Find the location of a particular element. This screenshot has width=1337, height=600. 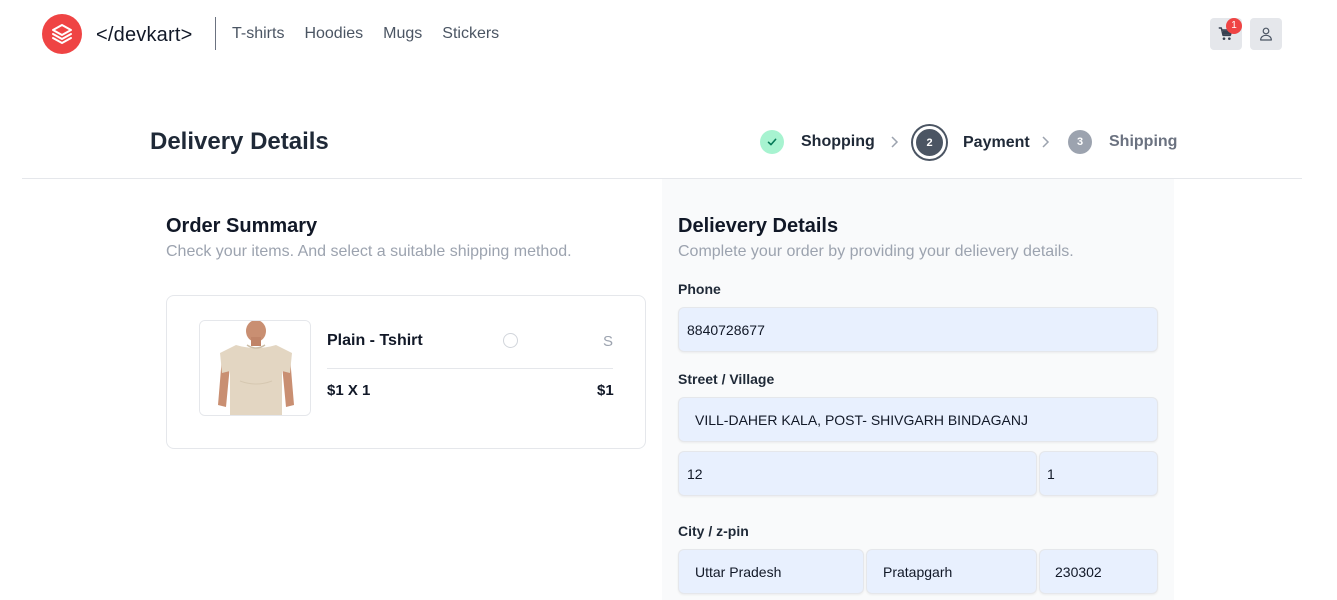

state-input is located at coordinates (771, 571).